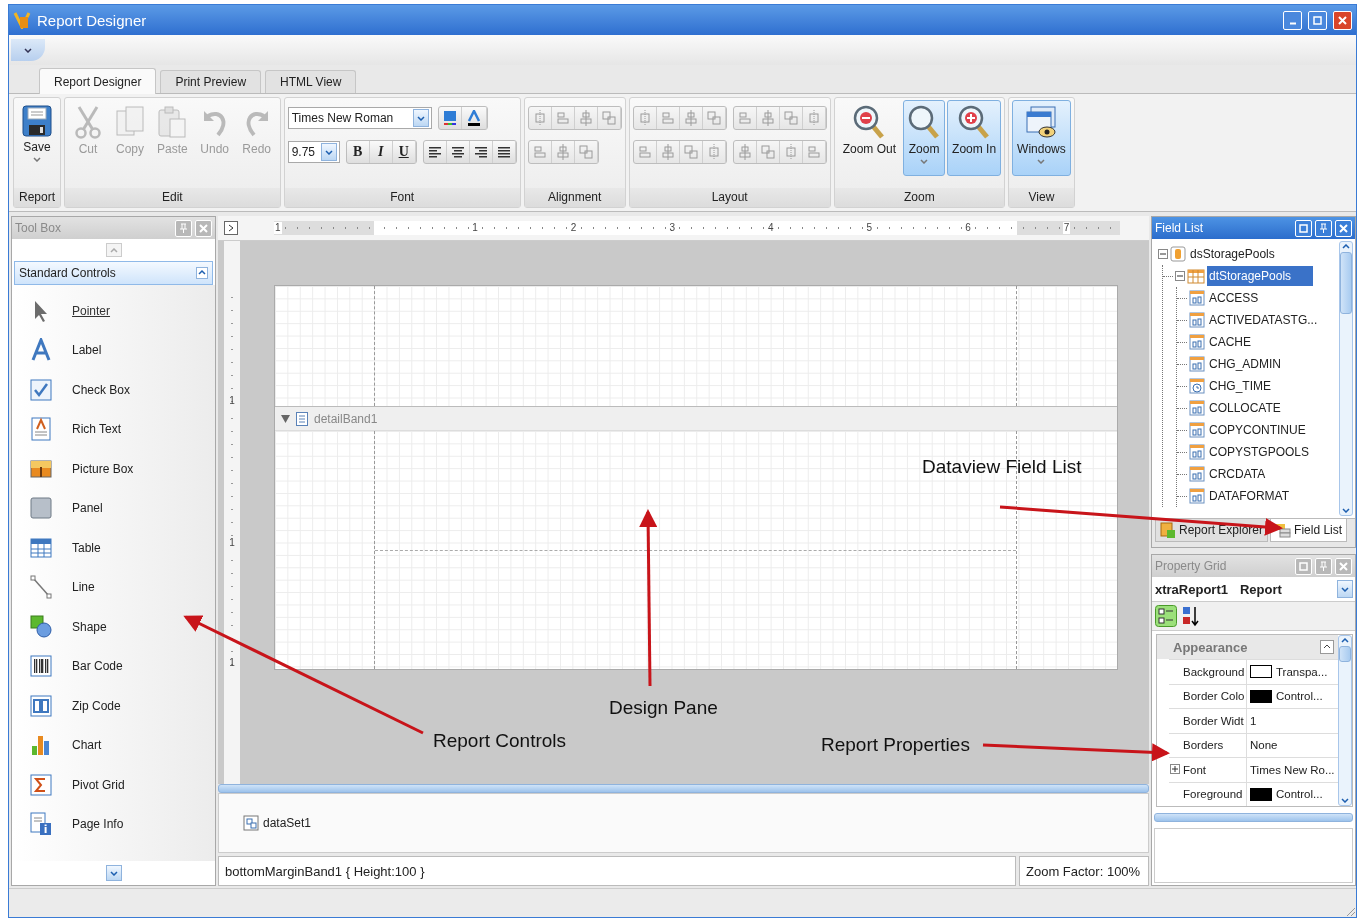 This screenshot has width=1363, height=918. What do you see at coordinates (359, 118) in the screenshot?
I see `font-name-field: Times New Roman` at bounding box center [359, 118].